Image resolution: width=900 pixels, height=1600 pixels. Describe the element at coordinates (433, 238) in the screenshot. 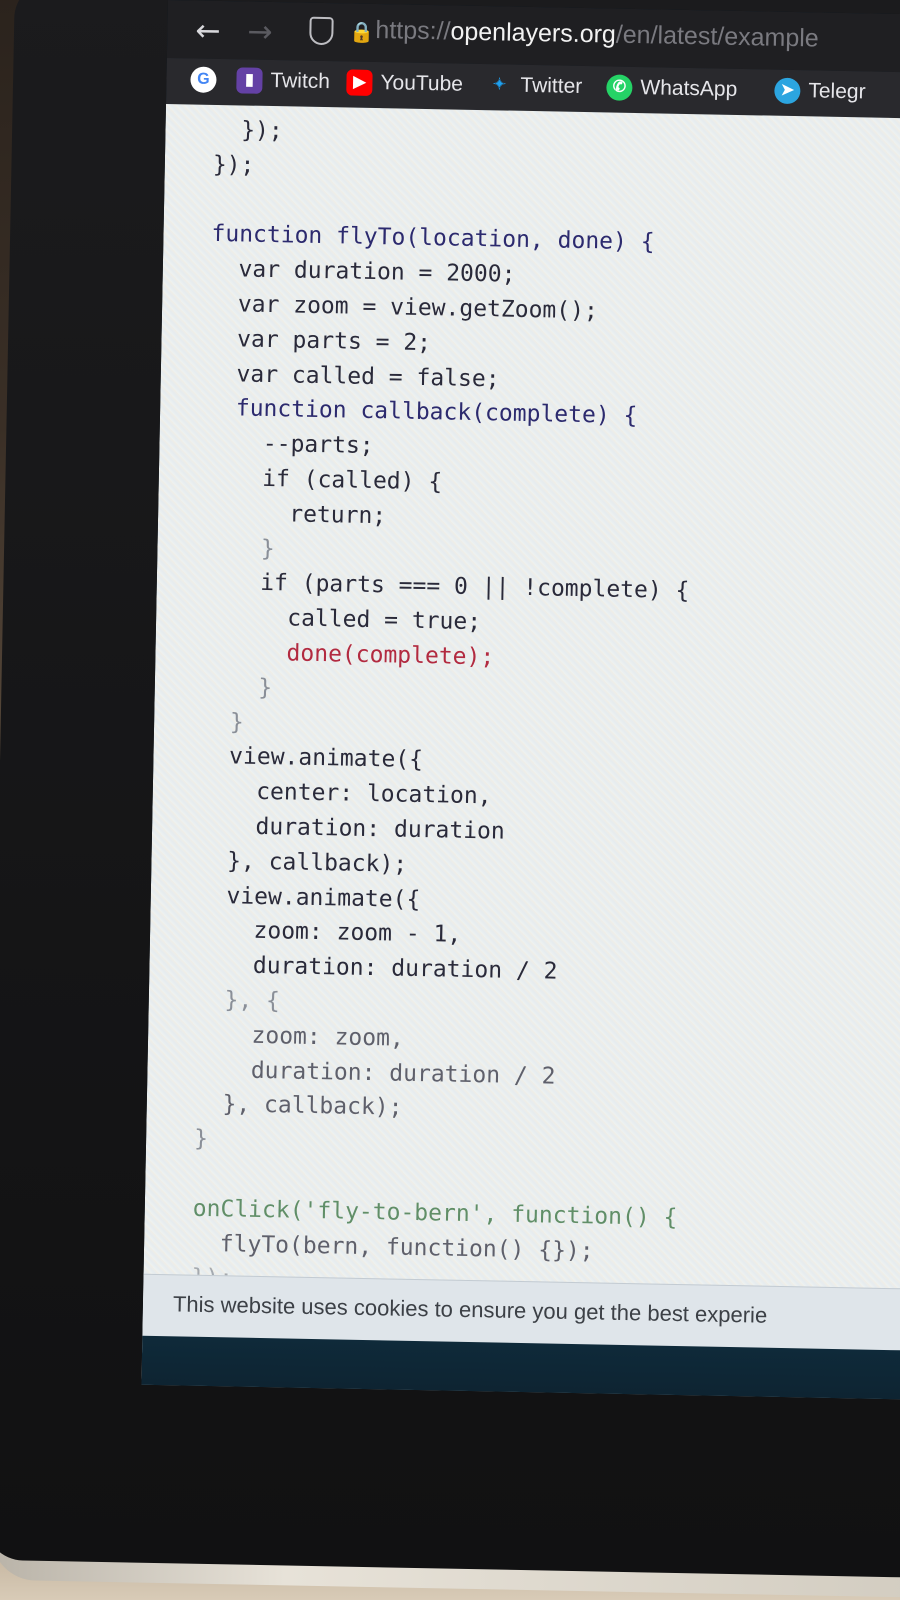

I see `code-line: function flyTo(location, done) {` at that location.